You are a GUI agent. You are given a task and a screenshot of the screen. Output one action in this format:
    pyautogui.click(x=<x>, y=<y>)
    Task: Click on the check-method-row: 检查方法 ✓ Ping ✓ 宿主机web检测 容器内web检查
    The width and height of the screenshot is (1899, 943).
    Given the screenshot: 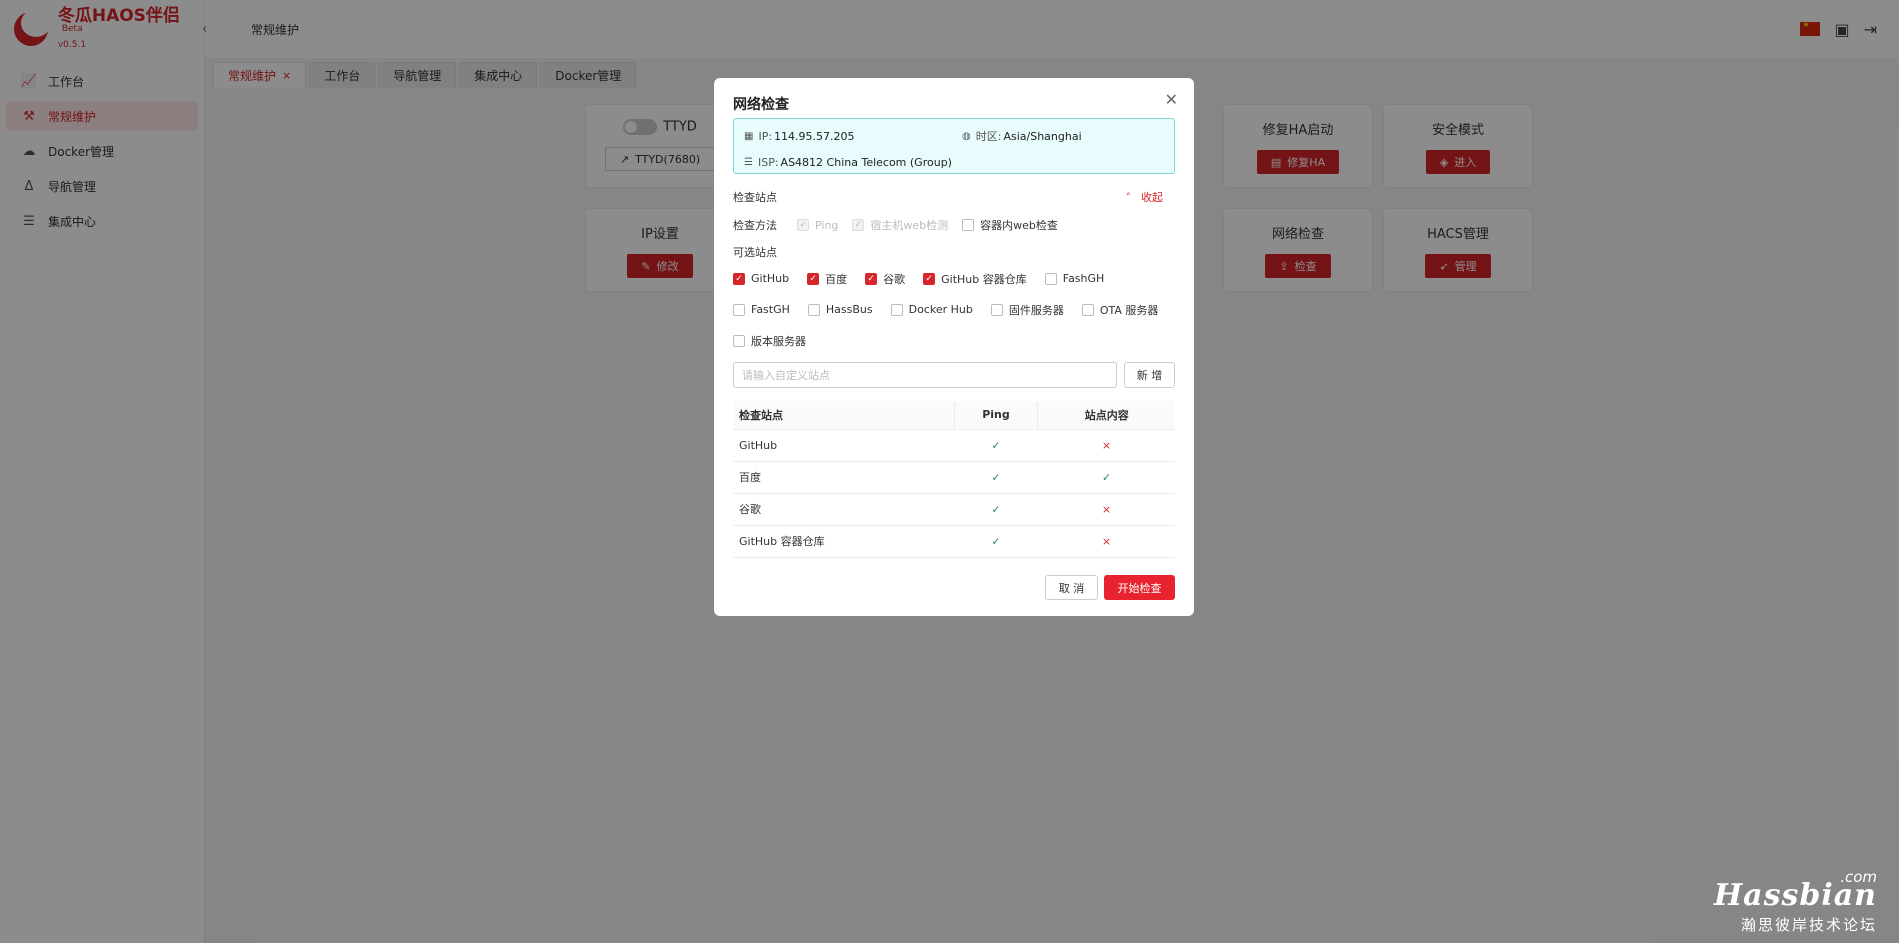 What is the action you would take?
    pyautogui.click(x=895, y=225)
    